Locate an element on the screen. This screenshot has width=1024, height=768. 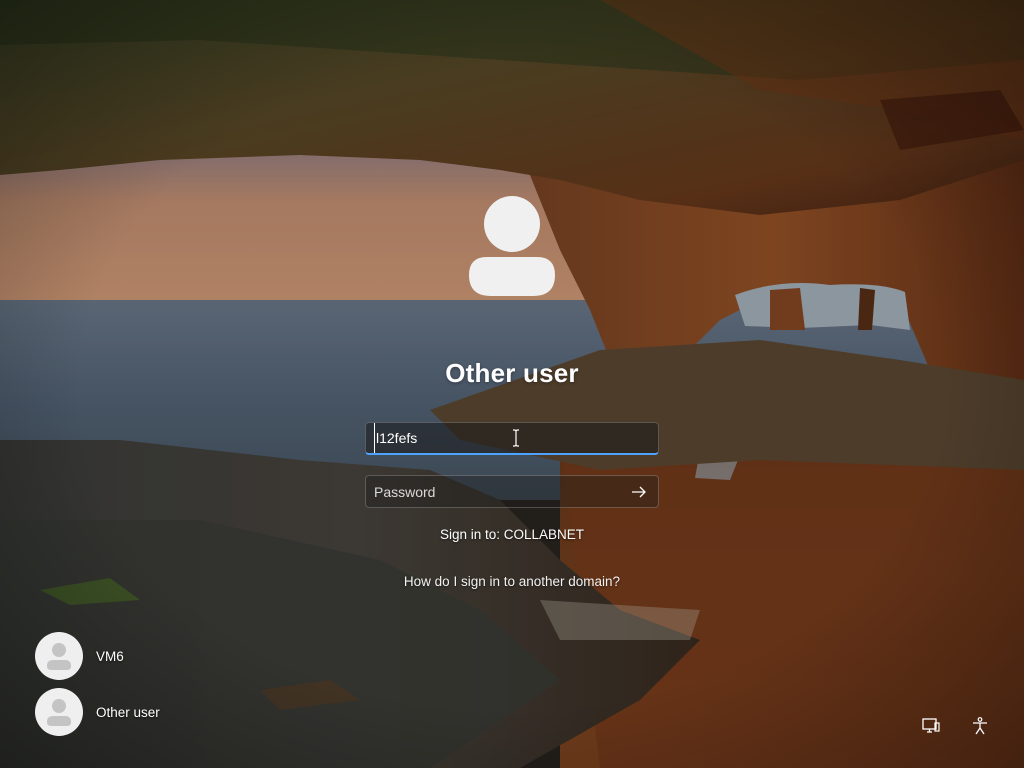
selected-user-name: Other user is located at coordinates (512, 373).